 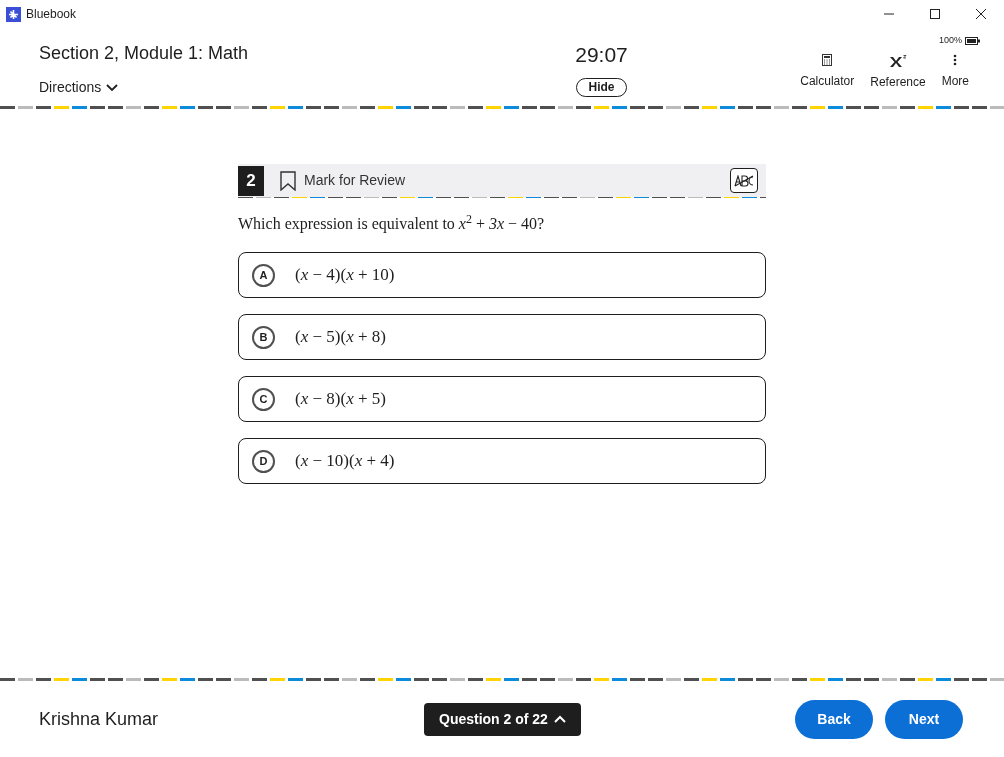 I want to click on answer-choice: A (x − 4)(x + 10), so click(x=502, y=275).